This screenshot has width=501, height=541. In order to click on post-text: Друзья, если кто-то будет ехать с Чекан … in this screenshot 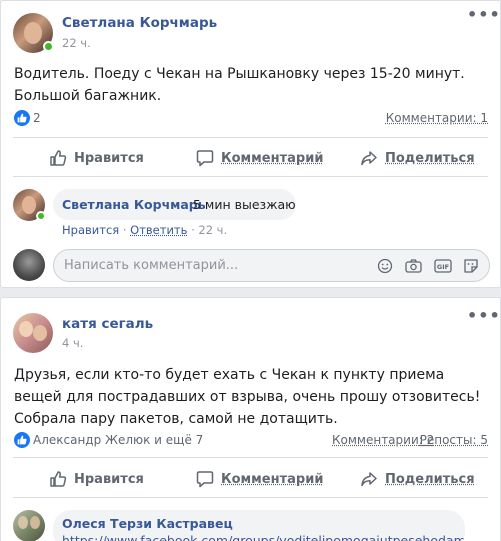, I will do `click(251, 397)`.